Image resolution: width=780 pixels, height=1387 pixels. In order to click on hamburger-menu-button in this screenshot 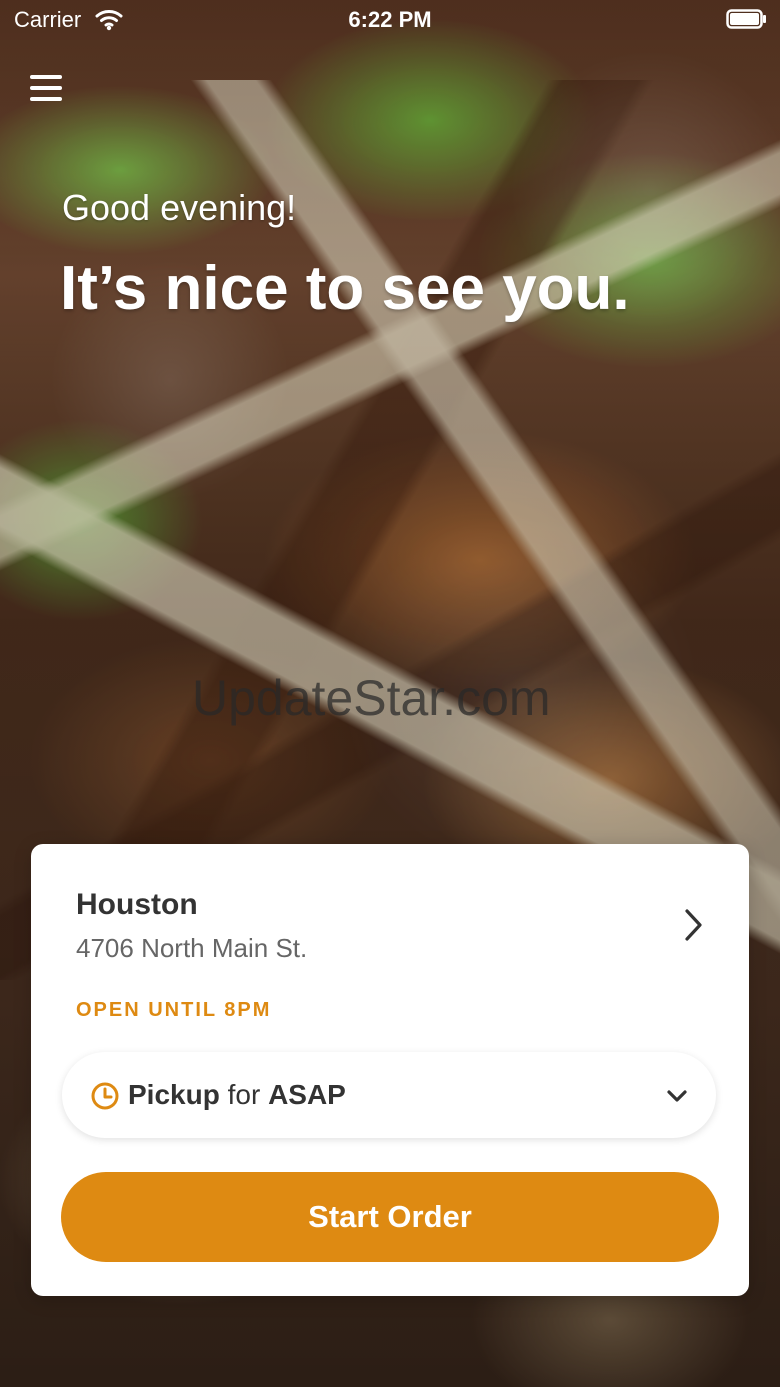, I will do `click(47, 89)`.